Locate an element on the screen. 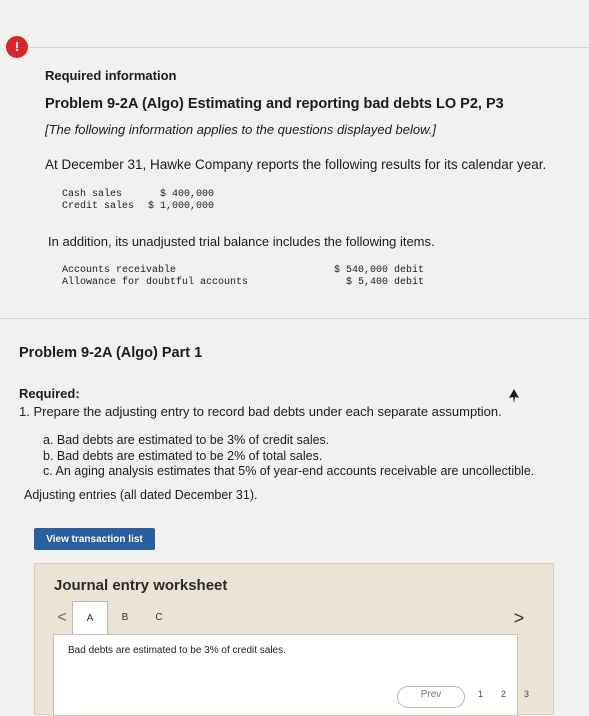  sales-value: $ 1,000,000 is located at coordinates (181, 206).